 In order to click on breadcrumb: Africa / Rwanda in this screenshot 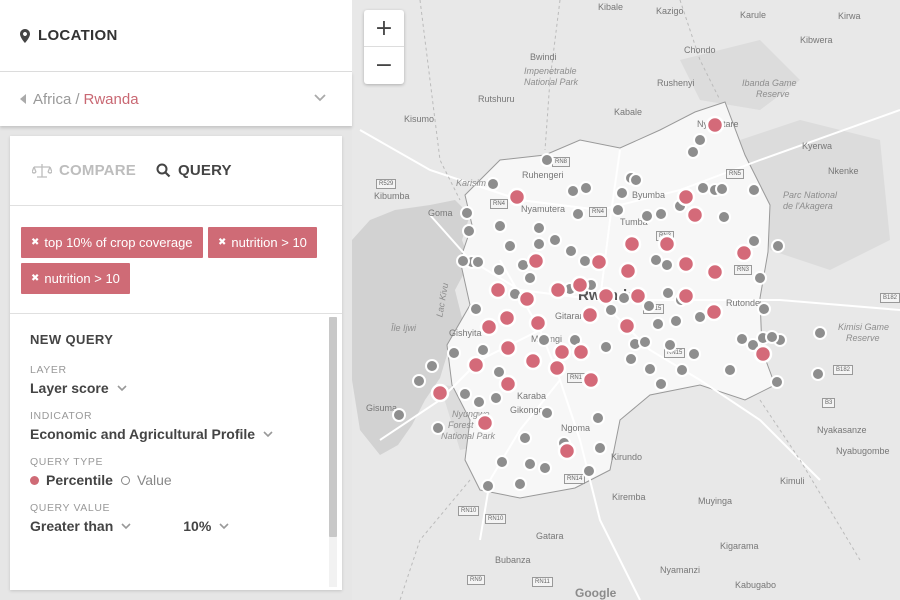, I will do `click(176, 99)`.